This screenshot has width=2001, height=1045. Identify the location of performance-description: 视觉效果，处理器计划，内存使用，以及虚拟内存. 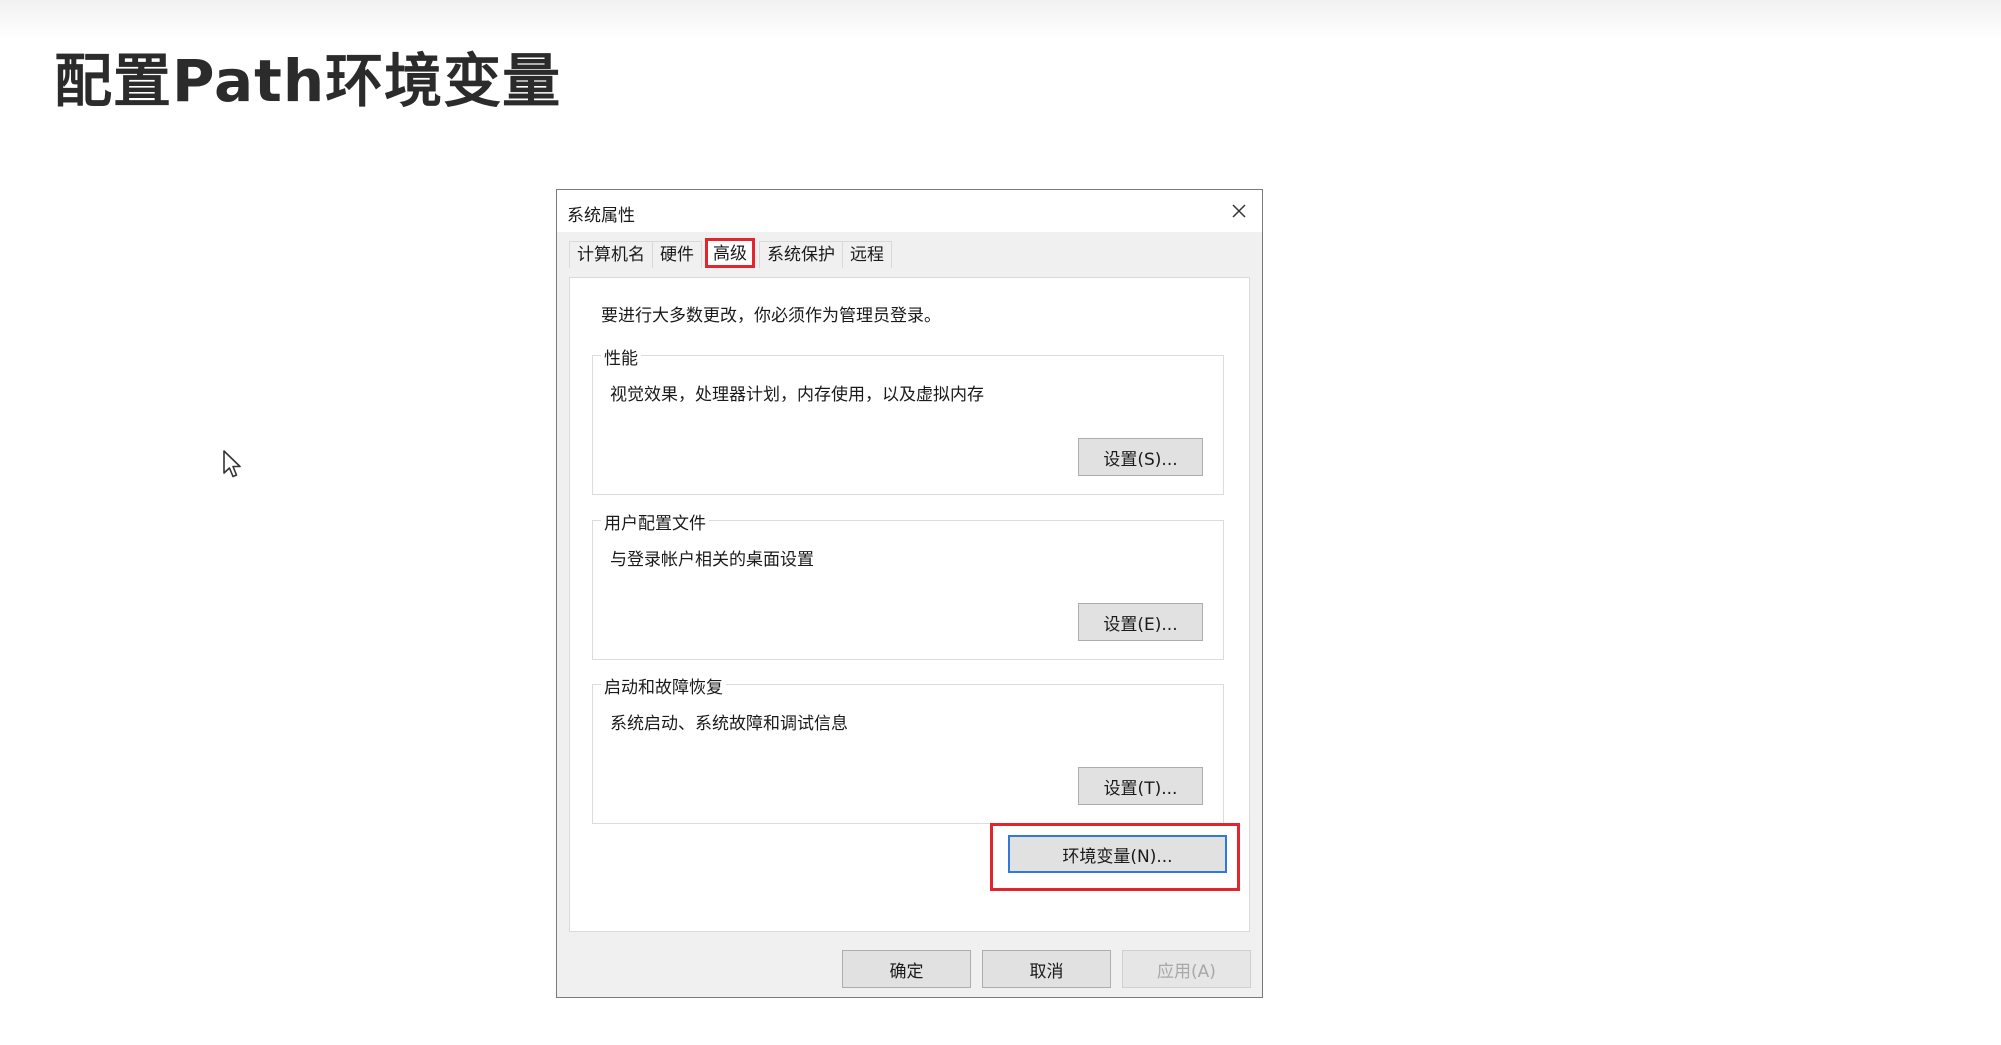
(797, 395).